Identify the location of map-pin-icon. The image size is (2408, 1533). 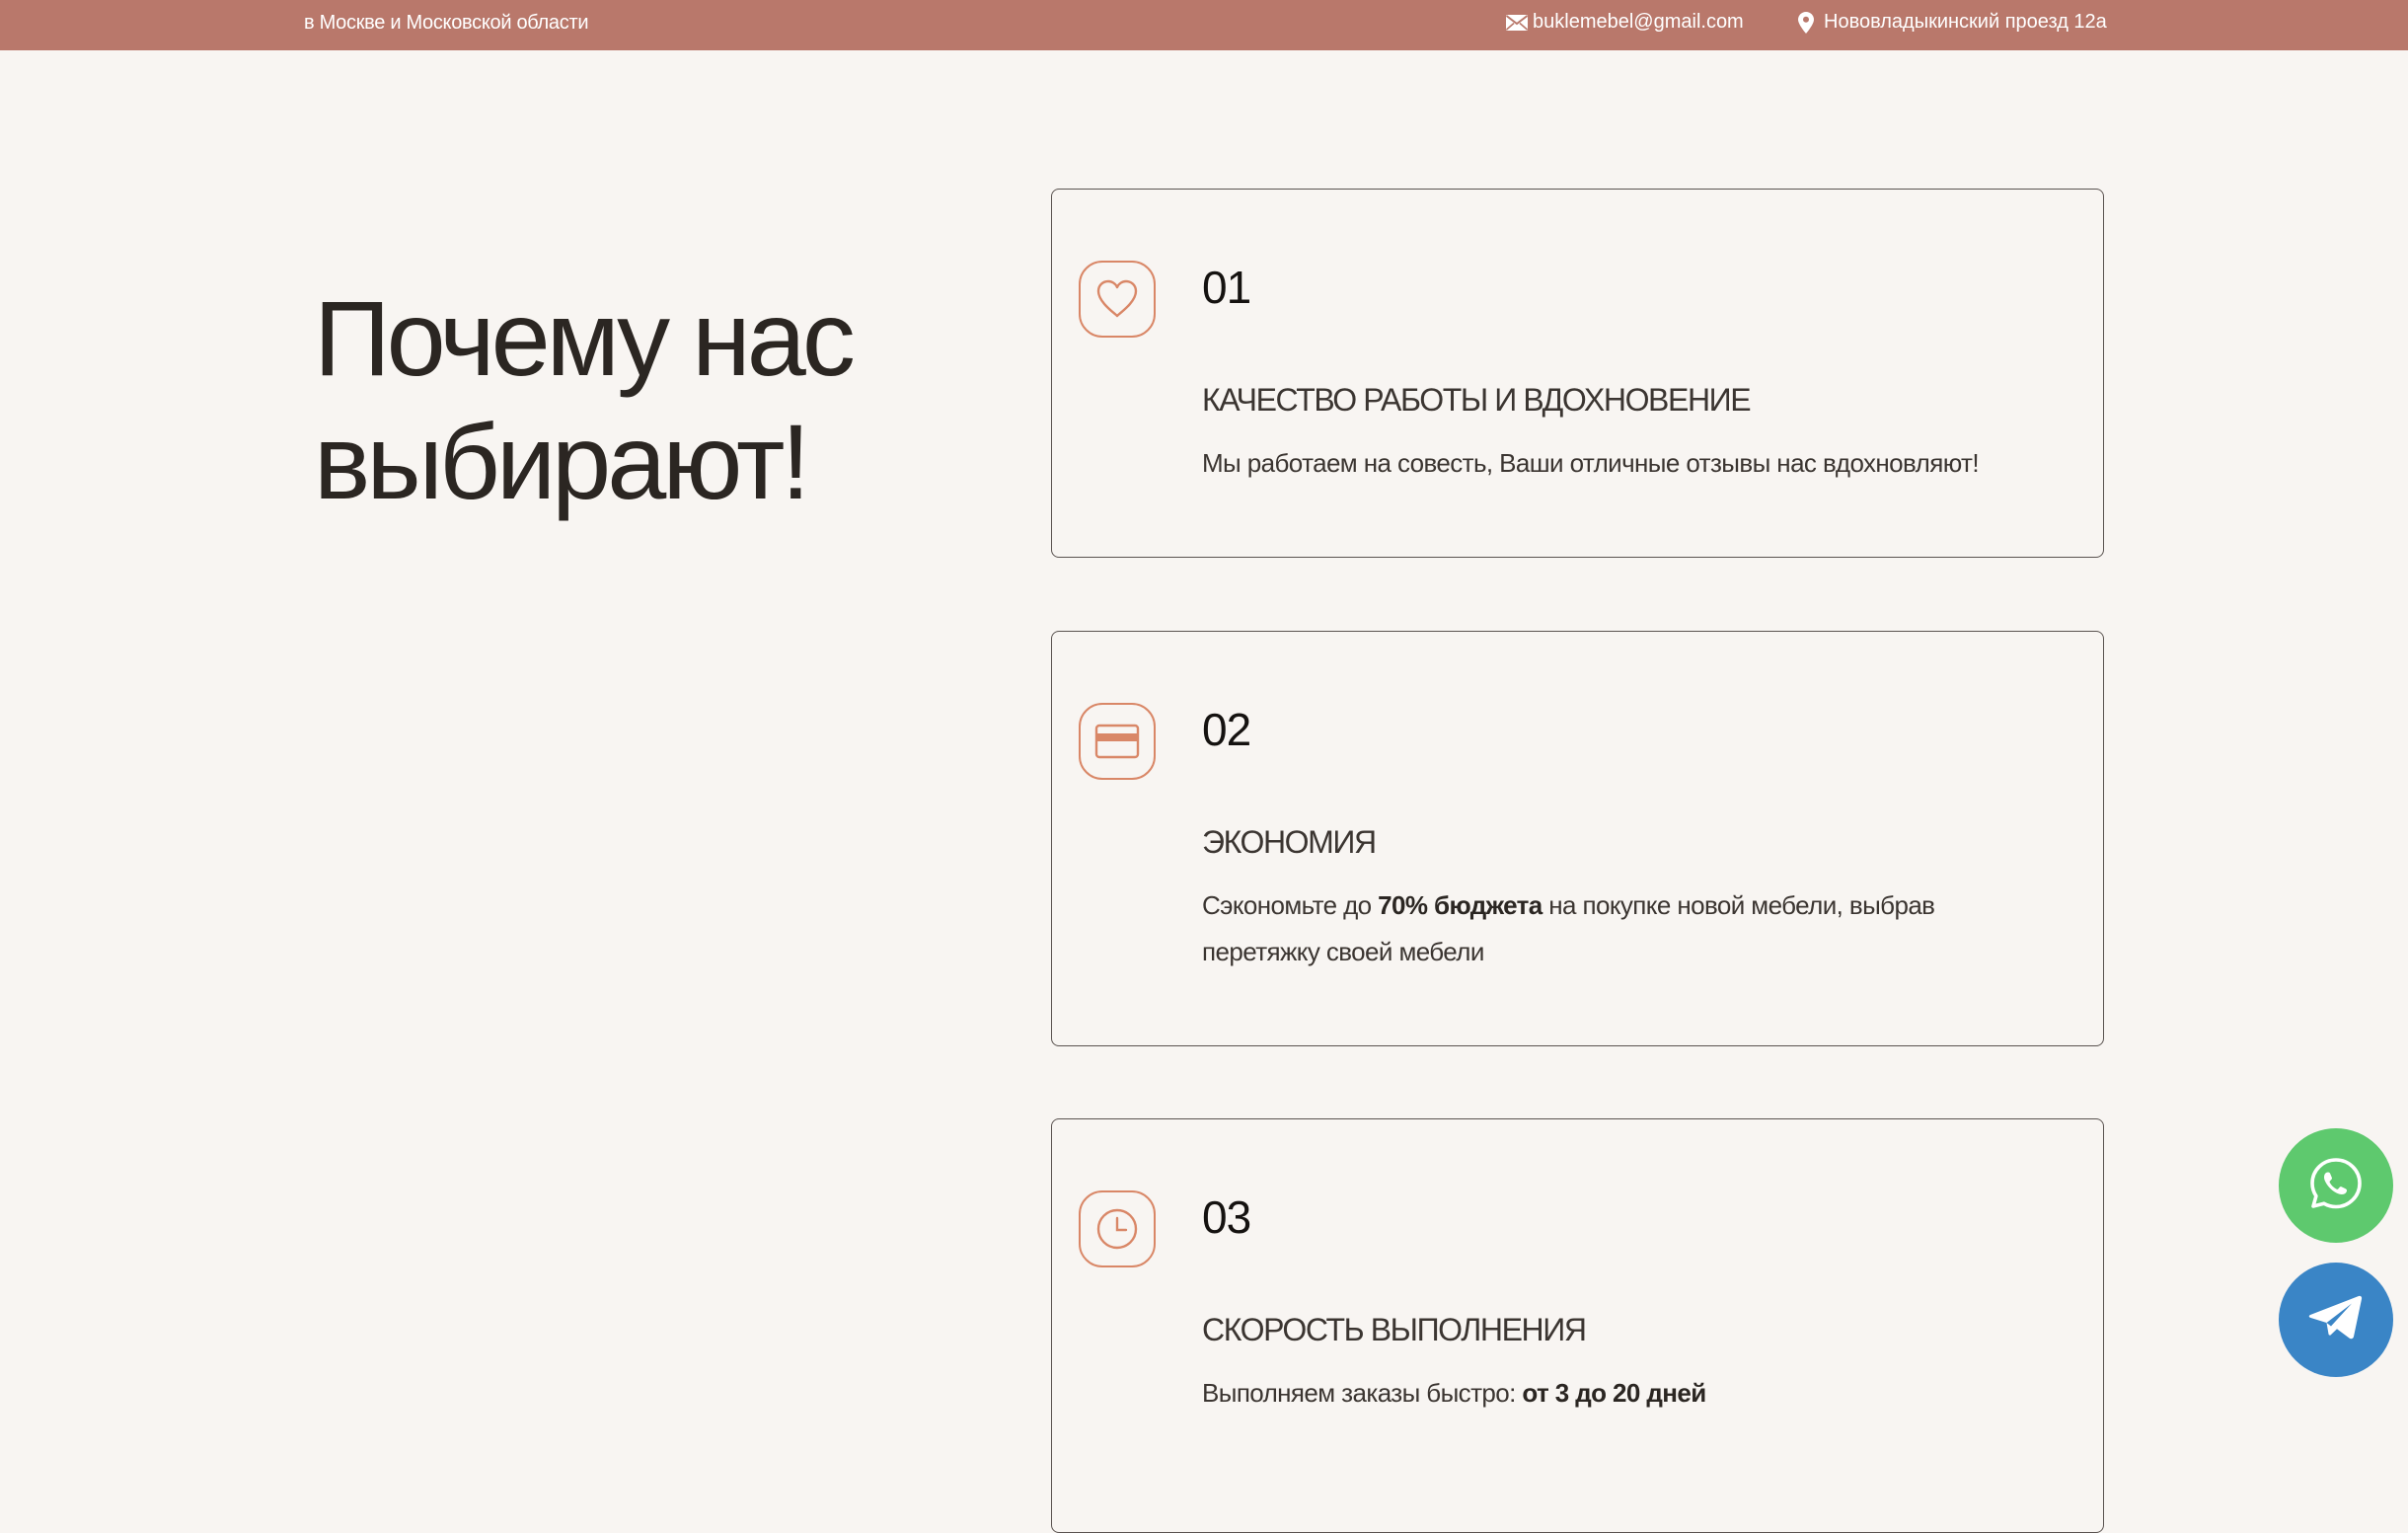
(1806, 22).